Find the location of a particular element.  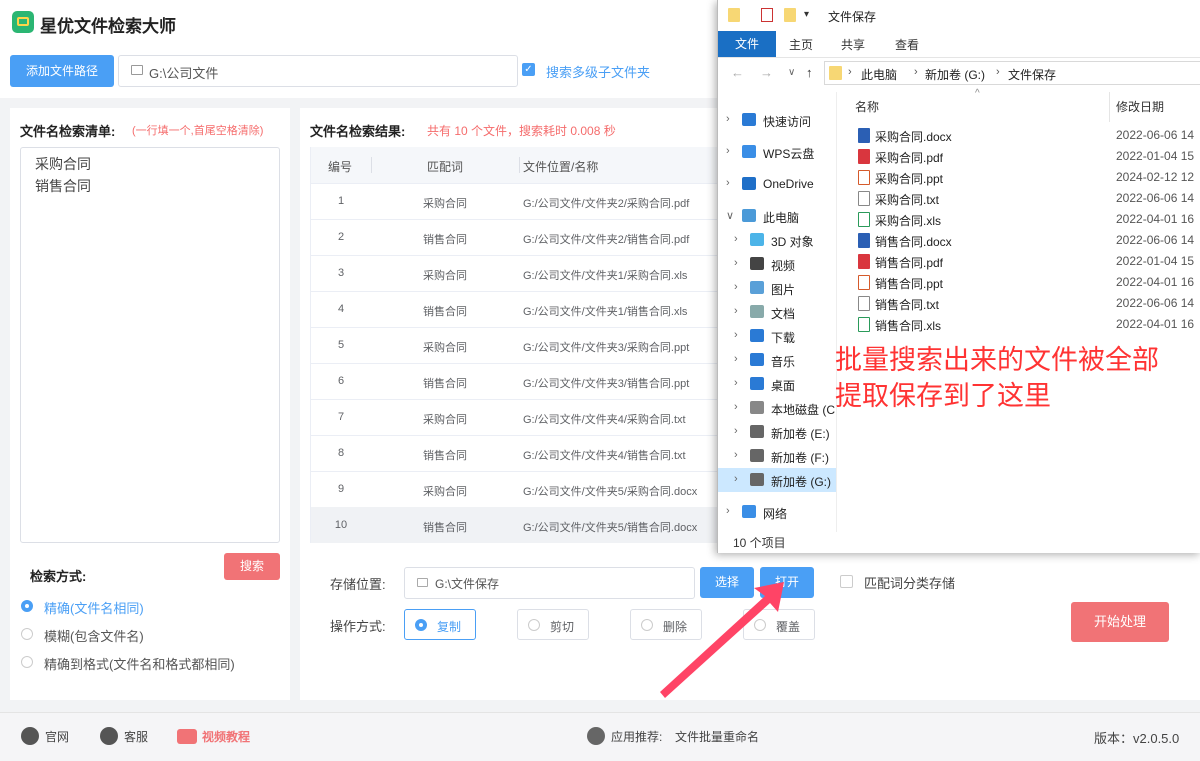

nav-item: › 下载 is located at coordinates (777, 336).